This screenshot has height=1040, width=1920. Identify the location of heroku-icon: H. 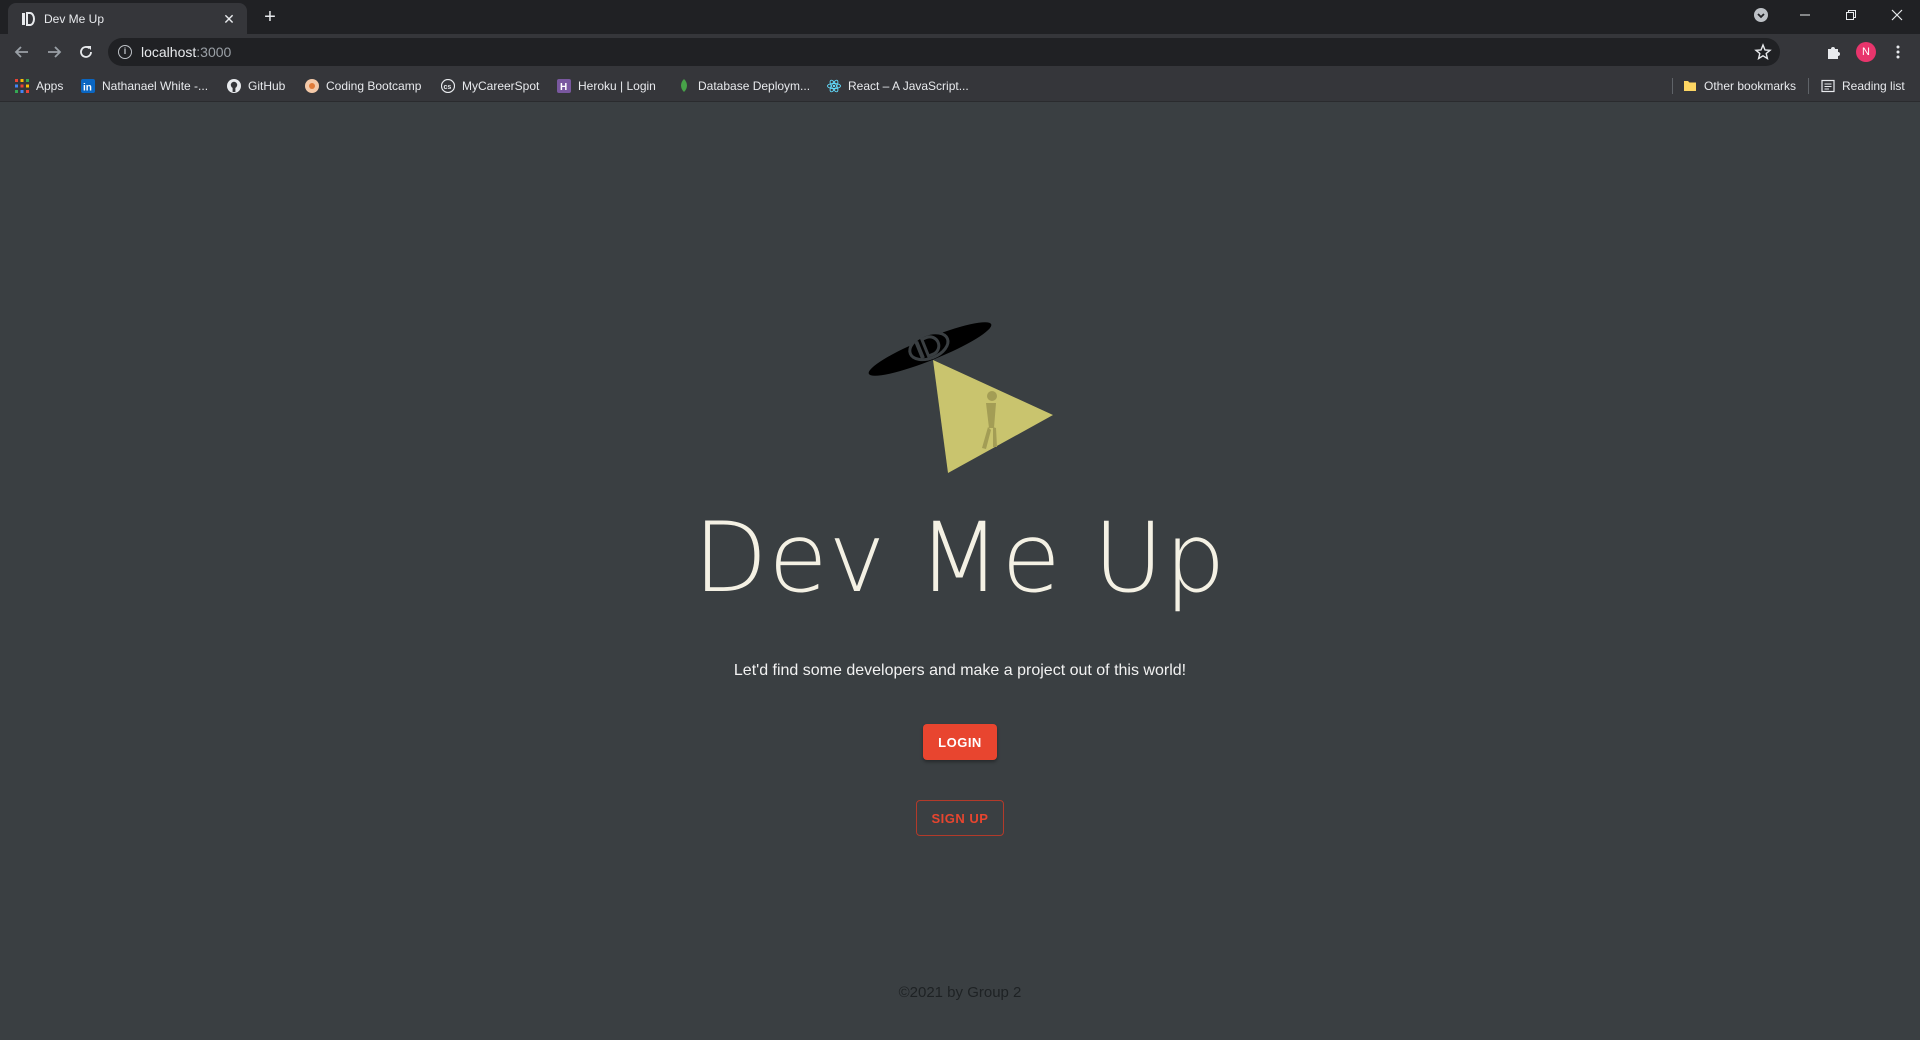
(564, 86).